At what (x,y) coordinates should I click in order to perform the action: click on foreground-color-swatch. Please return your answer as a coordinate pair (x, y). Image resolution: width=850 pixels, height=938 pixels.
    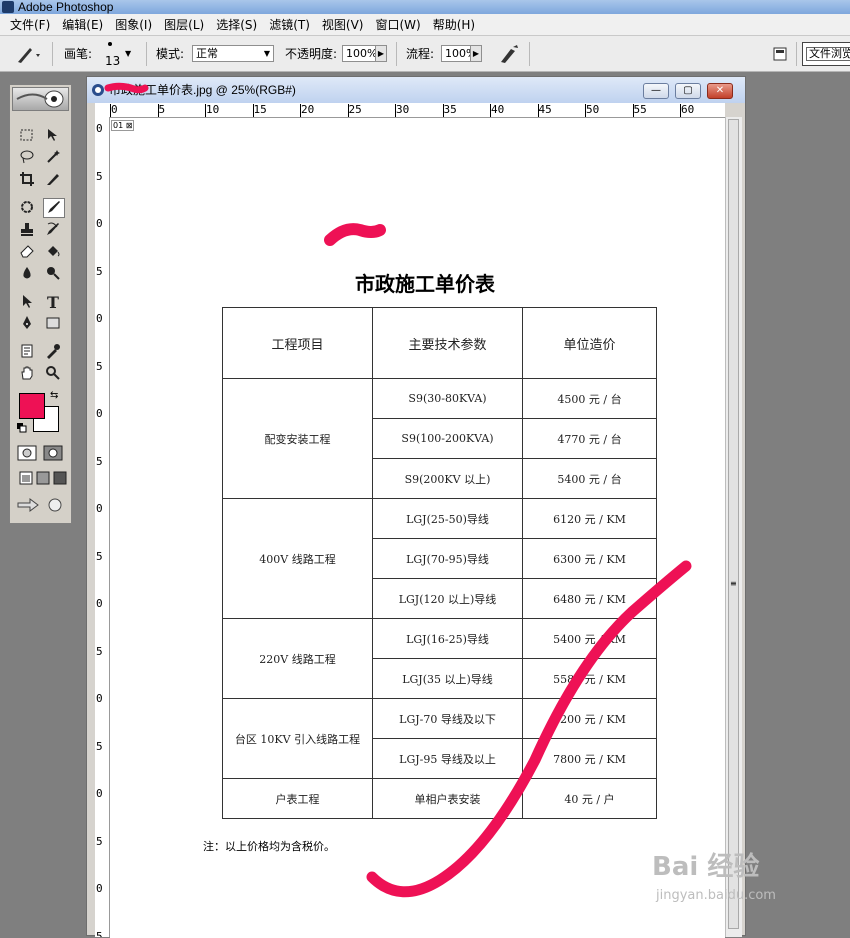
    Looking at the image, I should click on (32, 406).